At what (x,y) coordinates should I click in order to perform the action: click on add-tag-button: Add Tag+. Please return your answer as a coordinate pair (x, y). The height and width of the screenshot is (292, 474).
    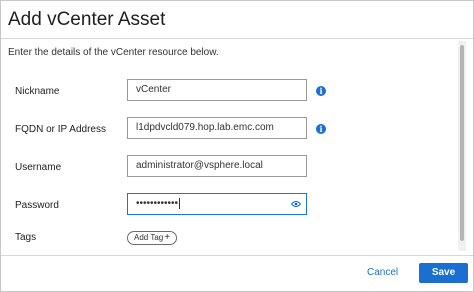
    Looking at the image, I should click on (152, 238).